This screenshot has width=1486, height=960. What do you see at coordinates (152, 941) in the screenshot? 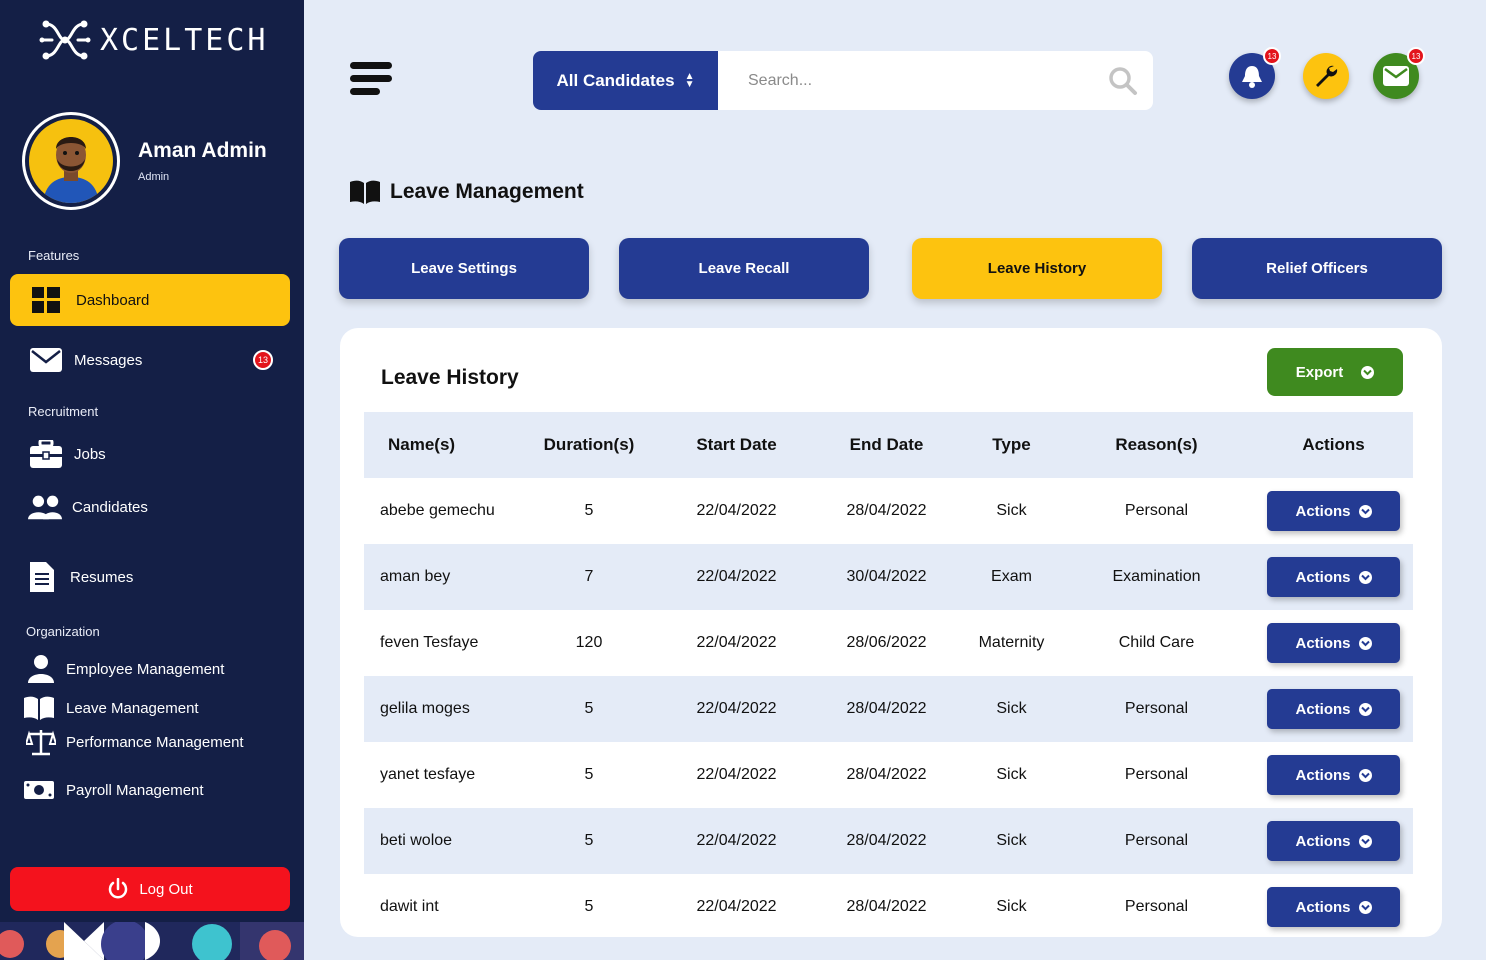
I see `decorative-pattern` at bounding box center [152, 941].